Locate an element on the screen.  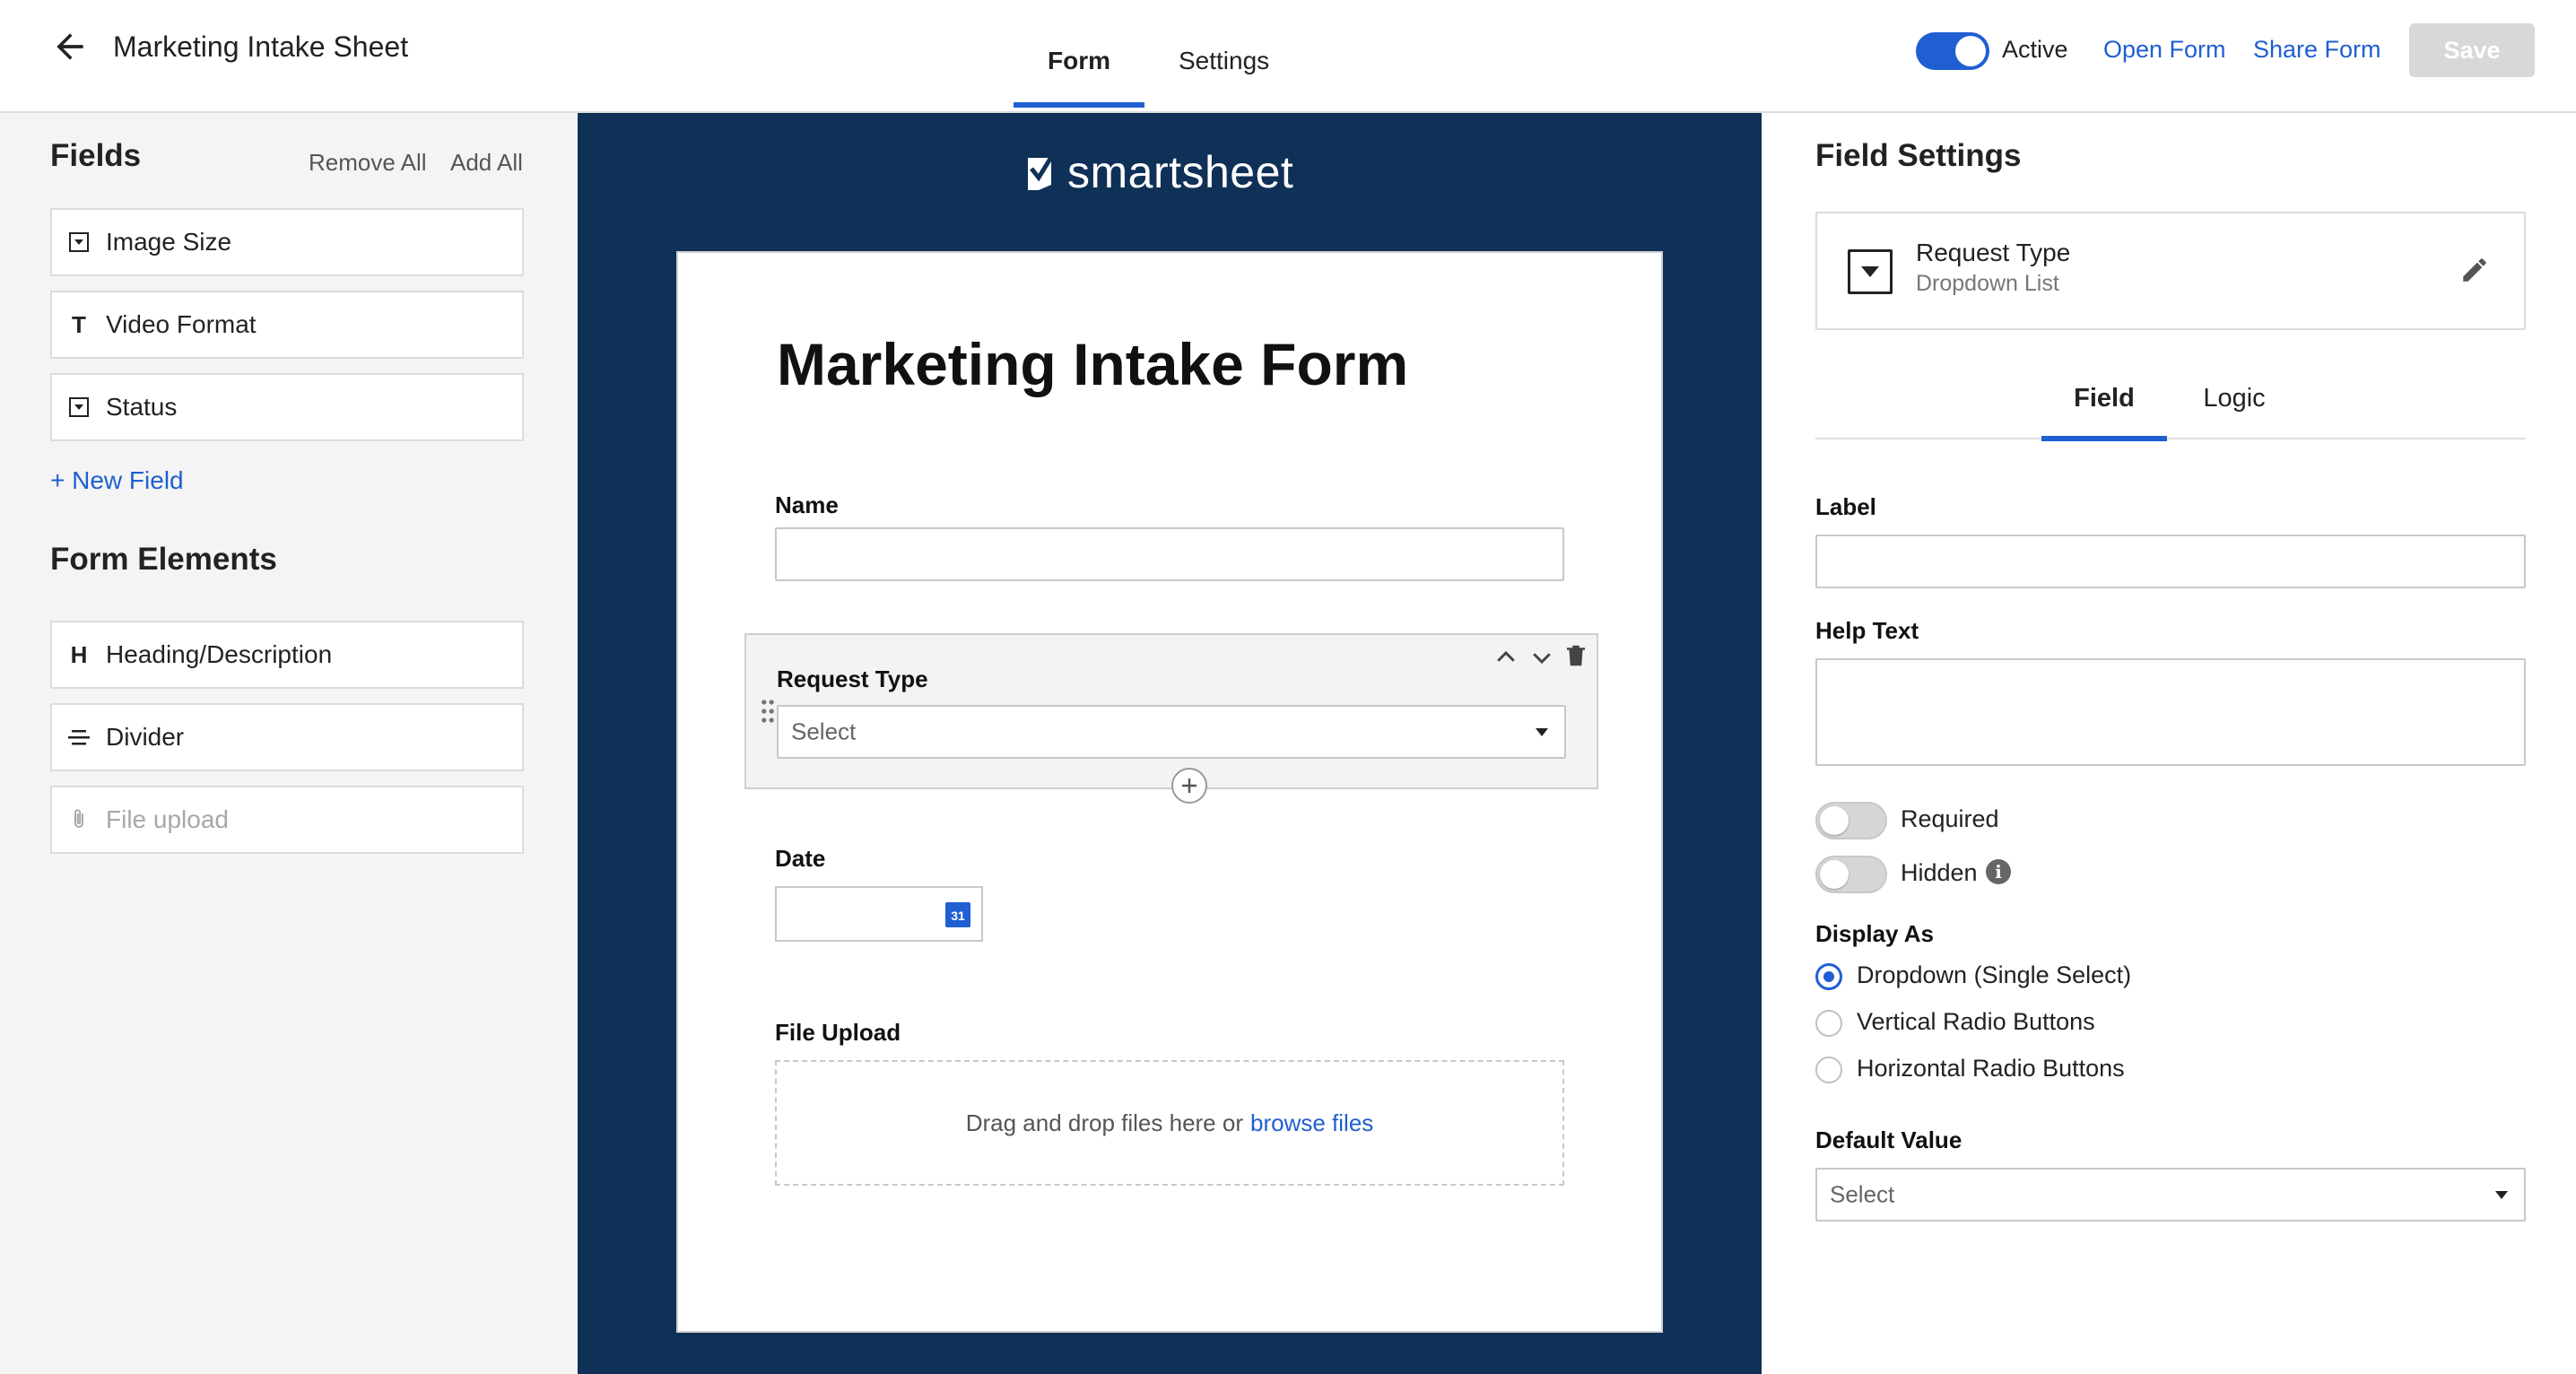
field-item-image-size: Image Size is located at coordinates (287, 242).